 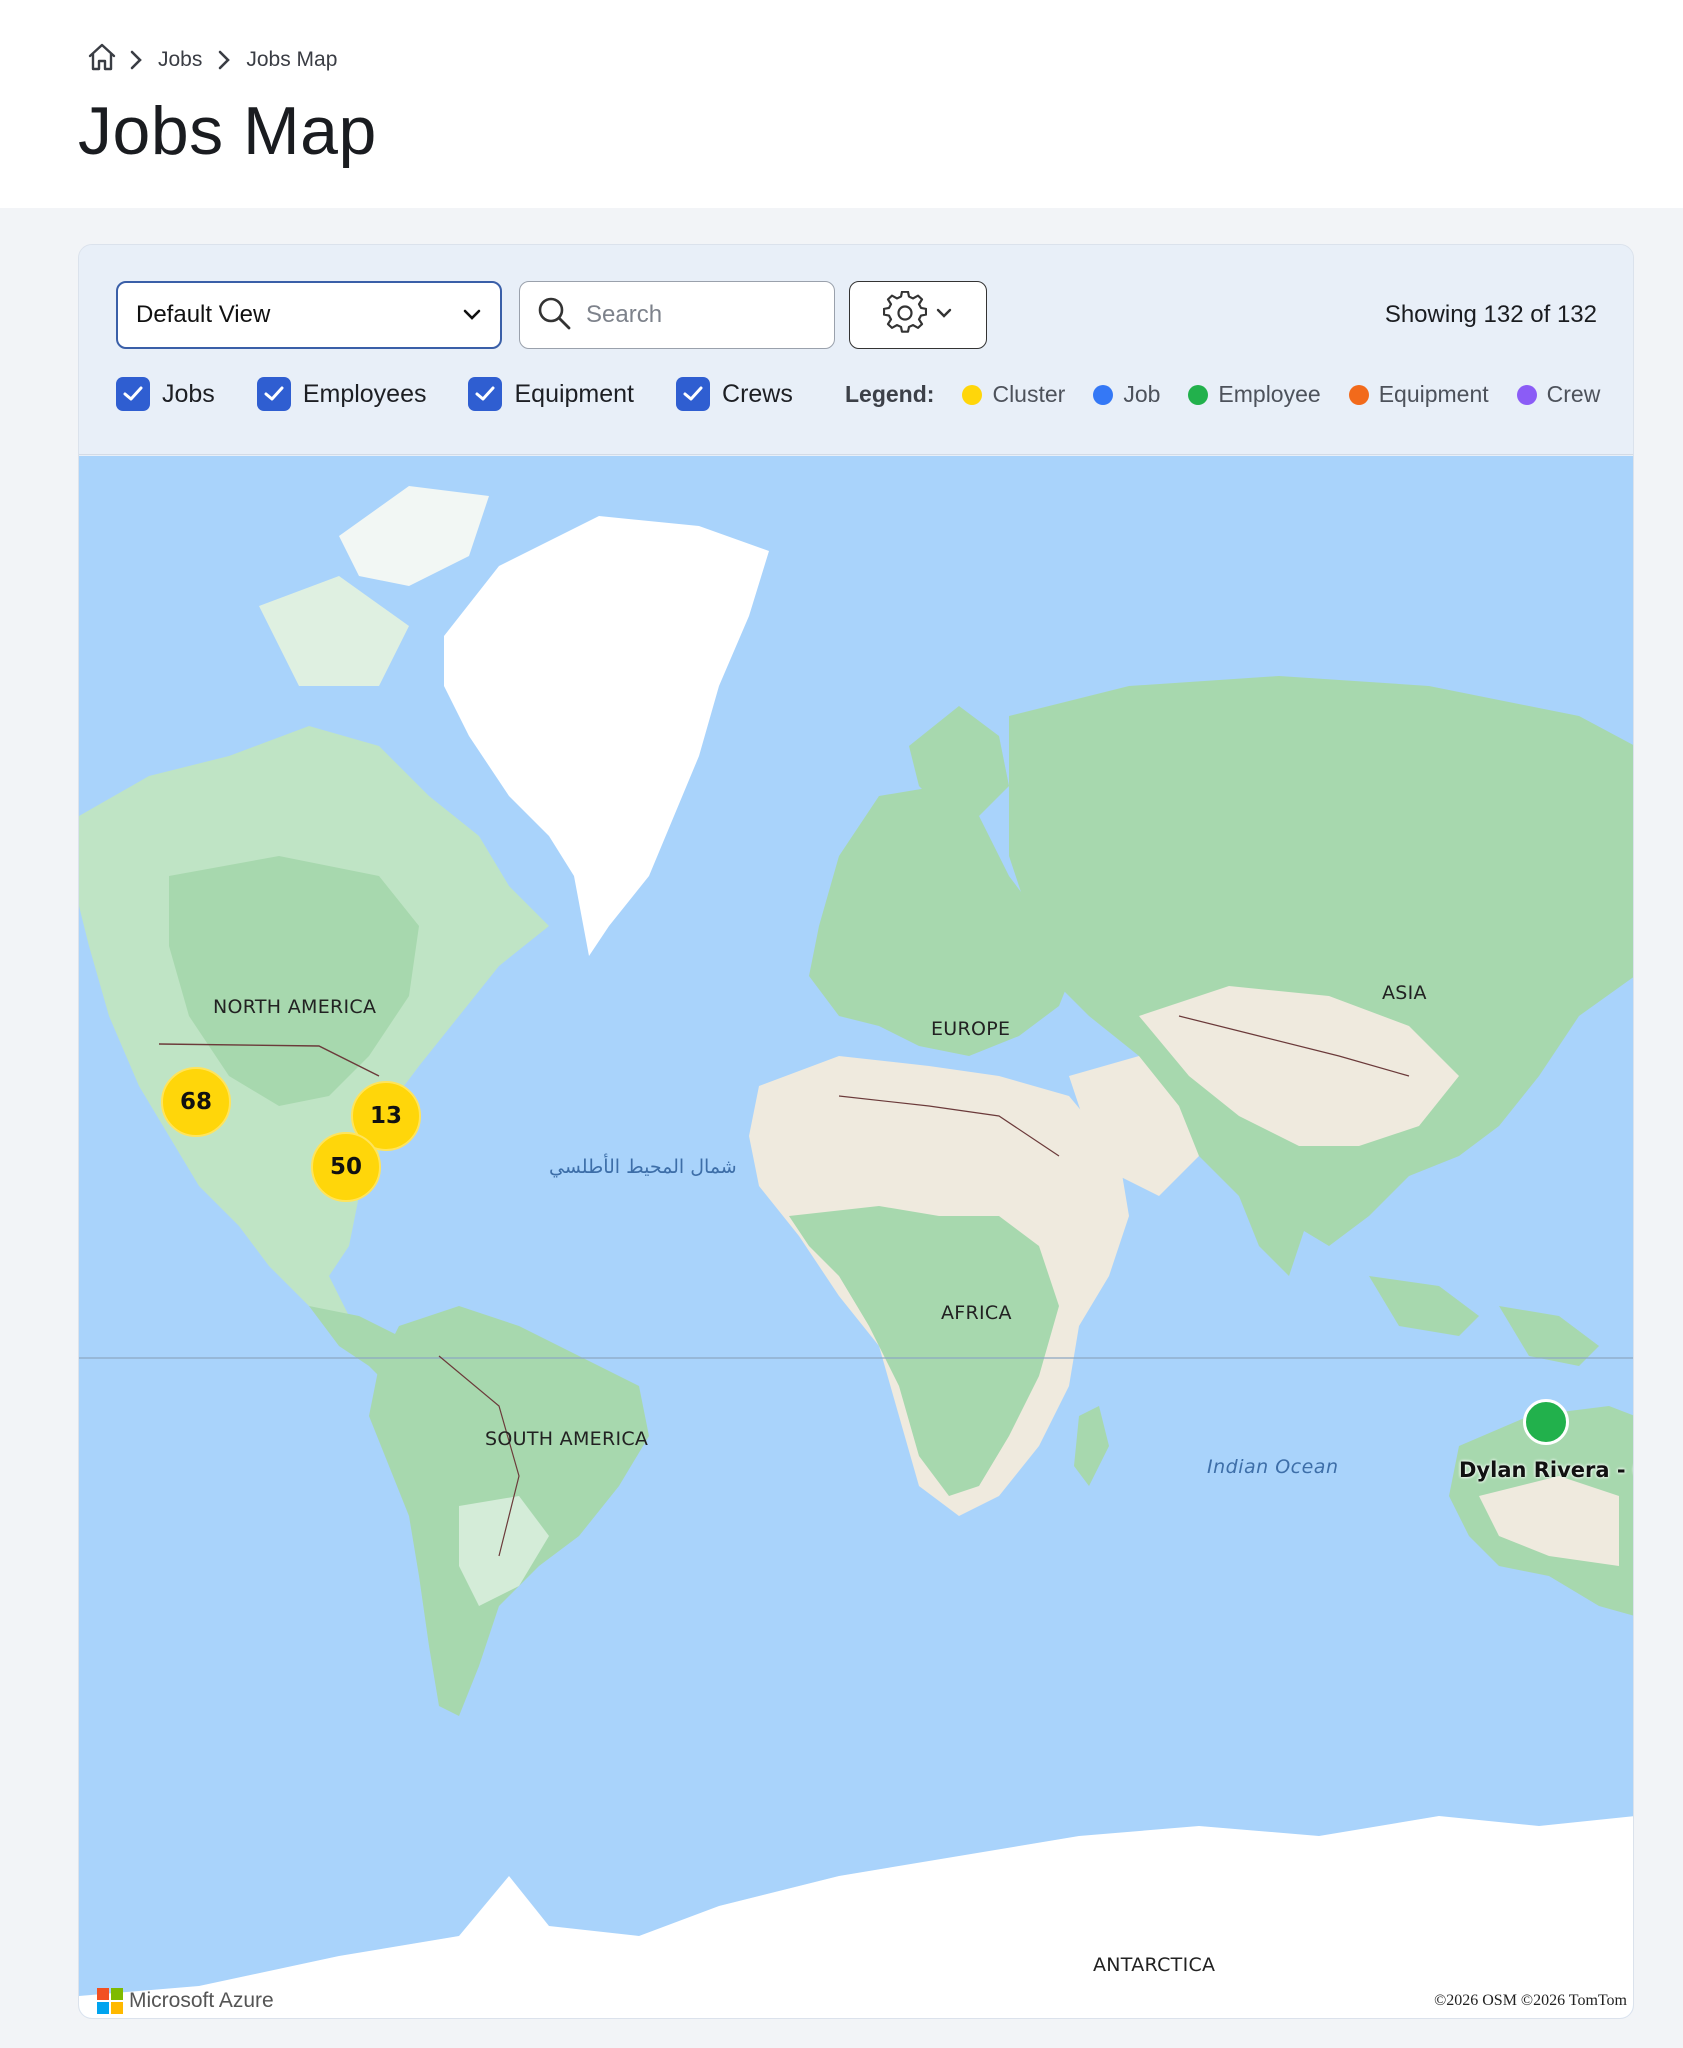 I want to click on legend-label: Job, so click(x=1142, y=394).